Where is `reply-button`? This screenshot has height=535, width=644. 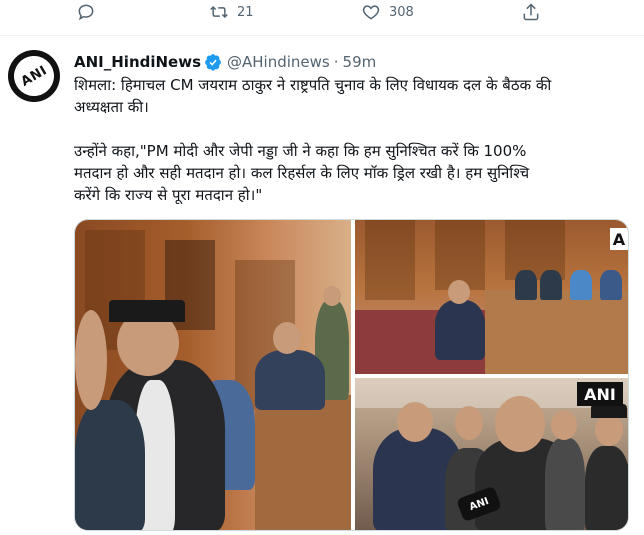 reply-button is located at coordinates (90, 12).